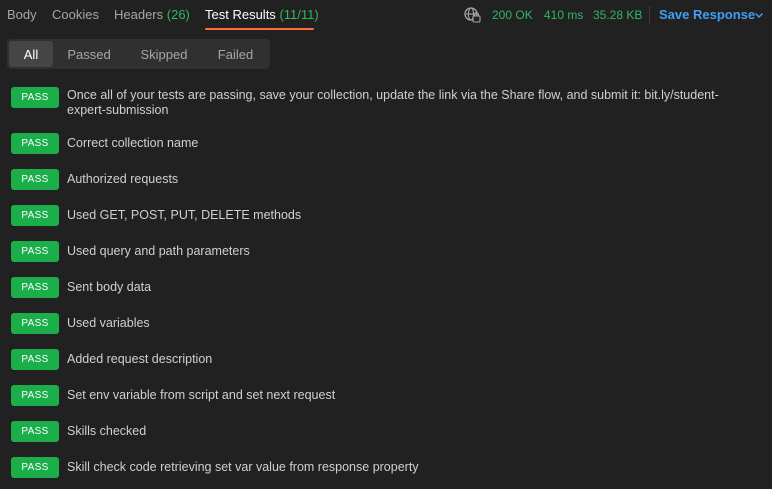 This screenshot has width=772, height=489. What do you see at coordinates (164, 54) in the screenshot?
I see `filter-skipped: Skipped` at bounding box center [164, 54].